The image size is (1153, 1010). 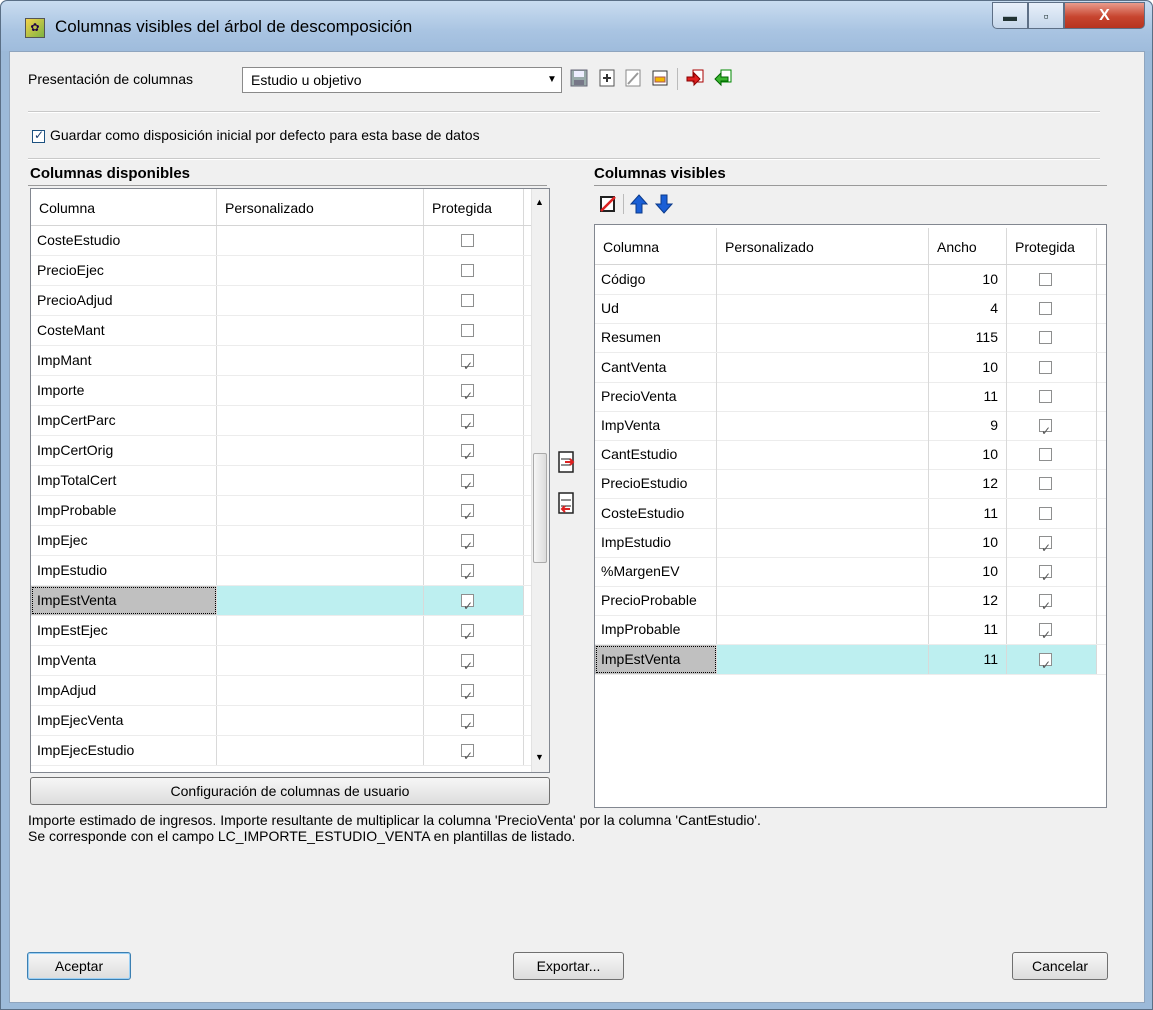 What do you see at coordinates (656, 484) in the screenshot?
I see `cell-columna: PrecioEstudio` at bounding box center [656, 484].